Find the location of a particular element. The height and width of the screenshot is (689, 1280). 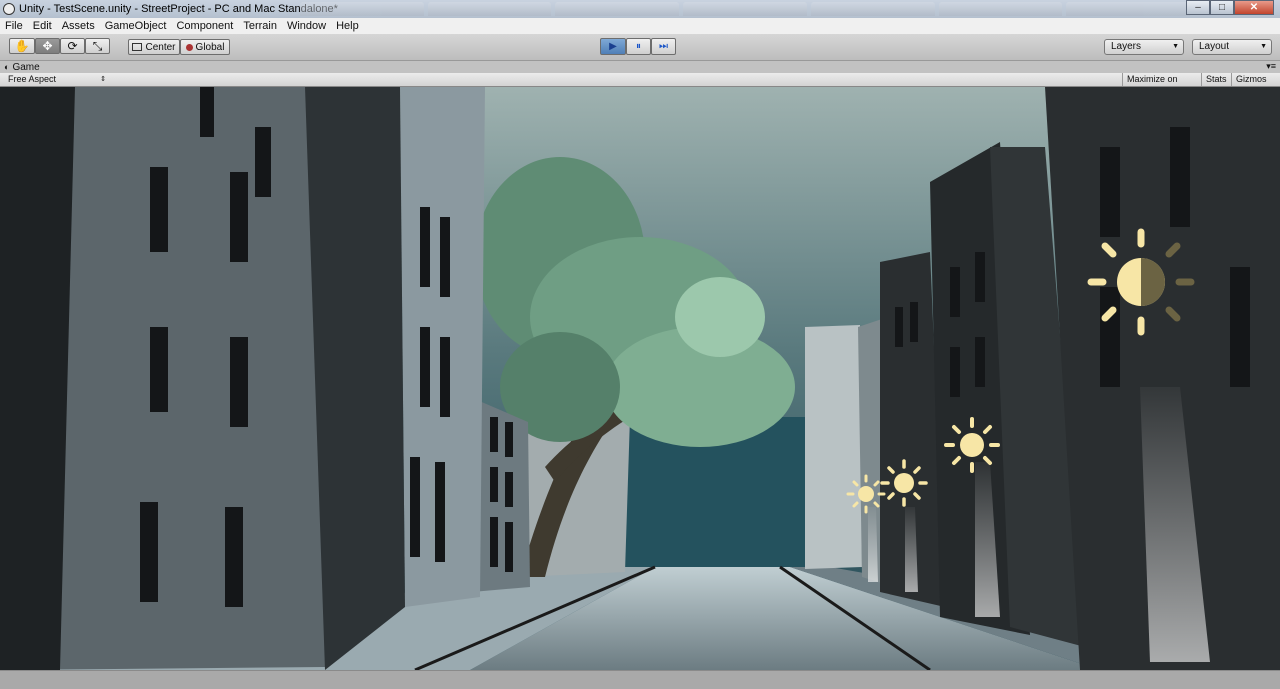

move-tool-button: ✥ is located at coordinates (47, 46).